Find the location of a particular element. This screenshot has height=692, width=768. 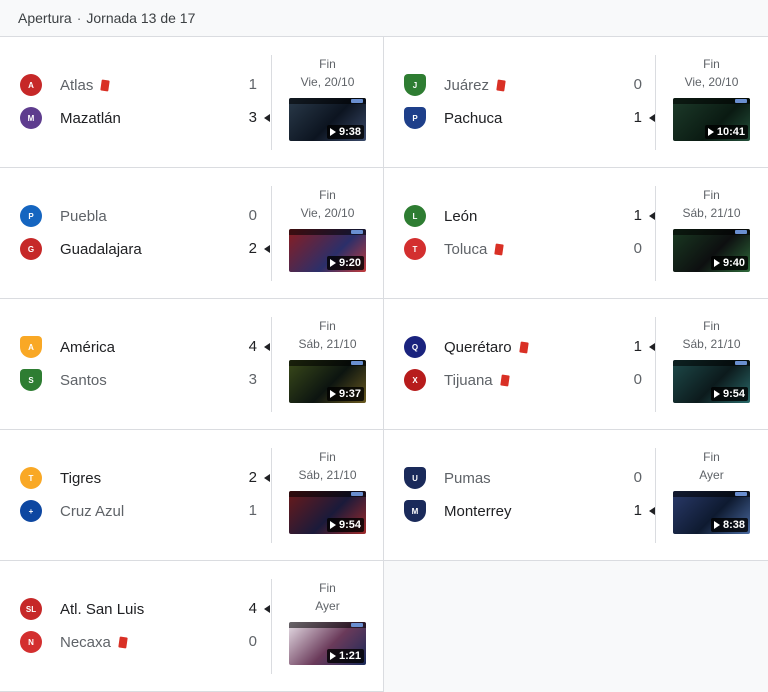

away-team: P Pachuca is located at coordinates (453, 118).